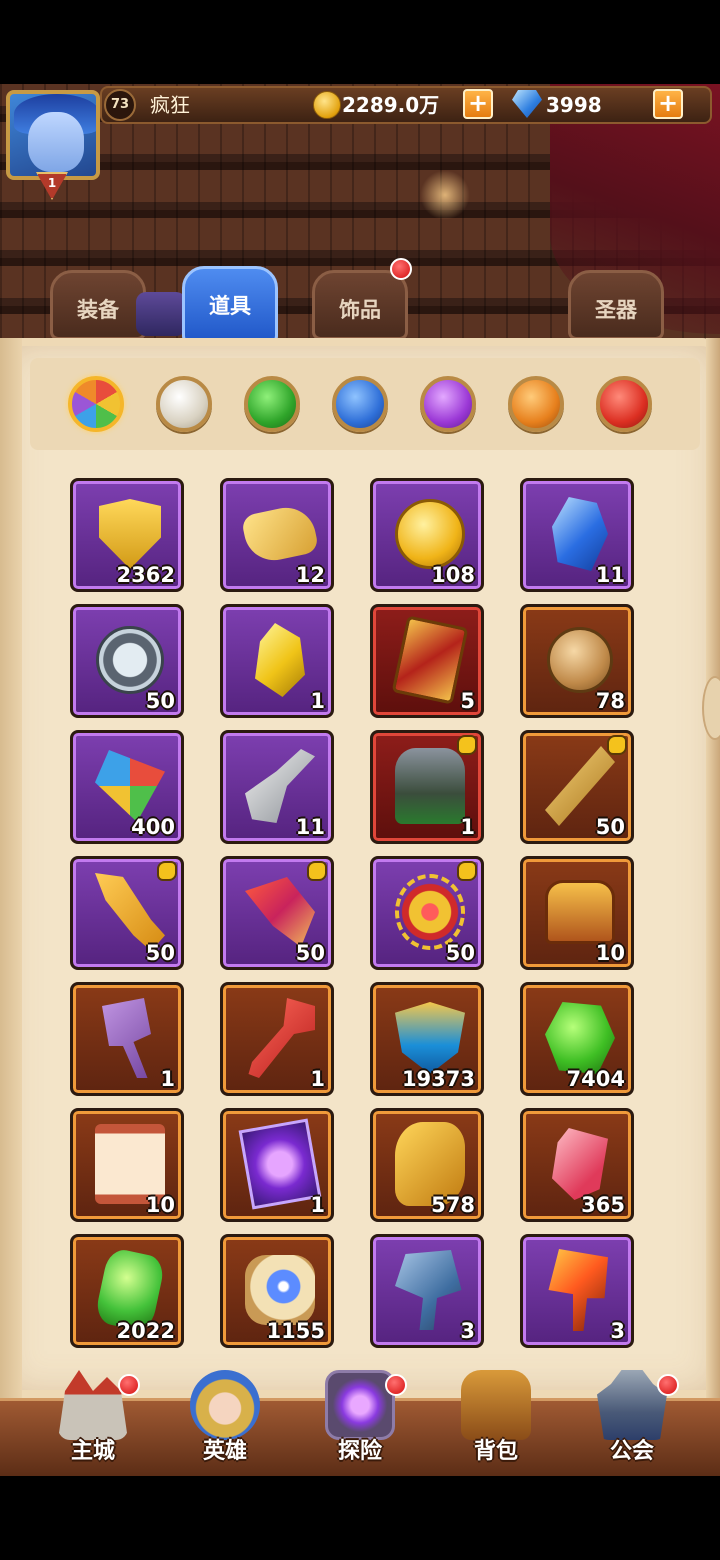  I want to click on filter-orange-button, so click(536, 404).